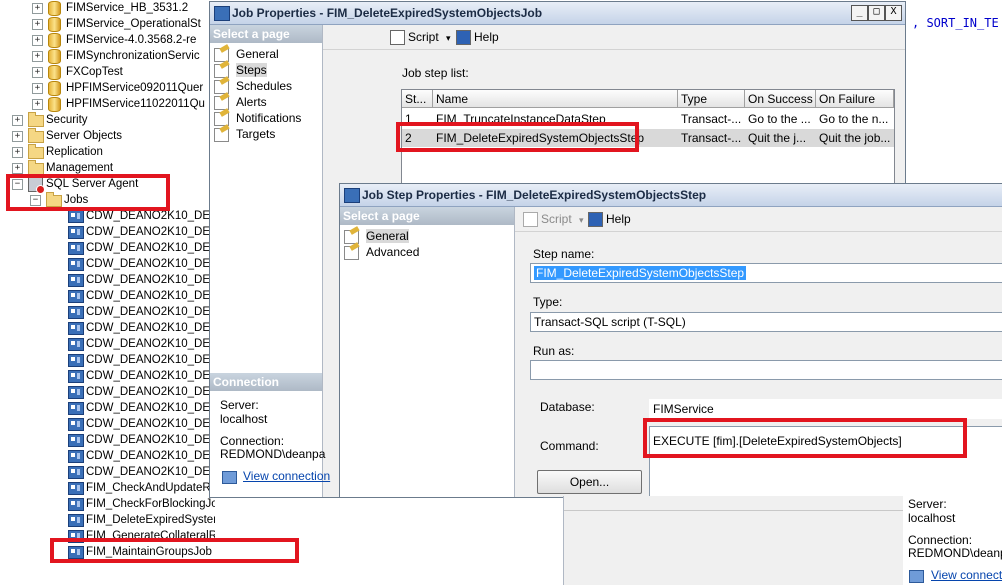  I want to click on tree-node-security: + Security, so click(107, 120).